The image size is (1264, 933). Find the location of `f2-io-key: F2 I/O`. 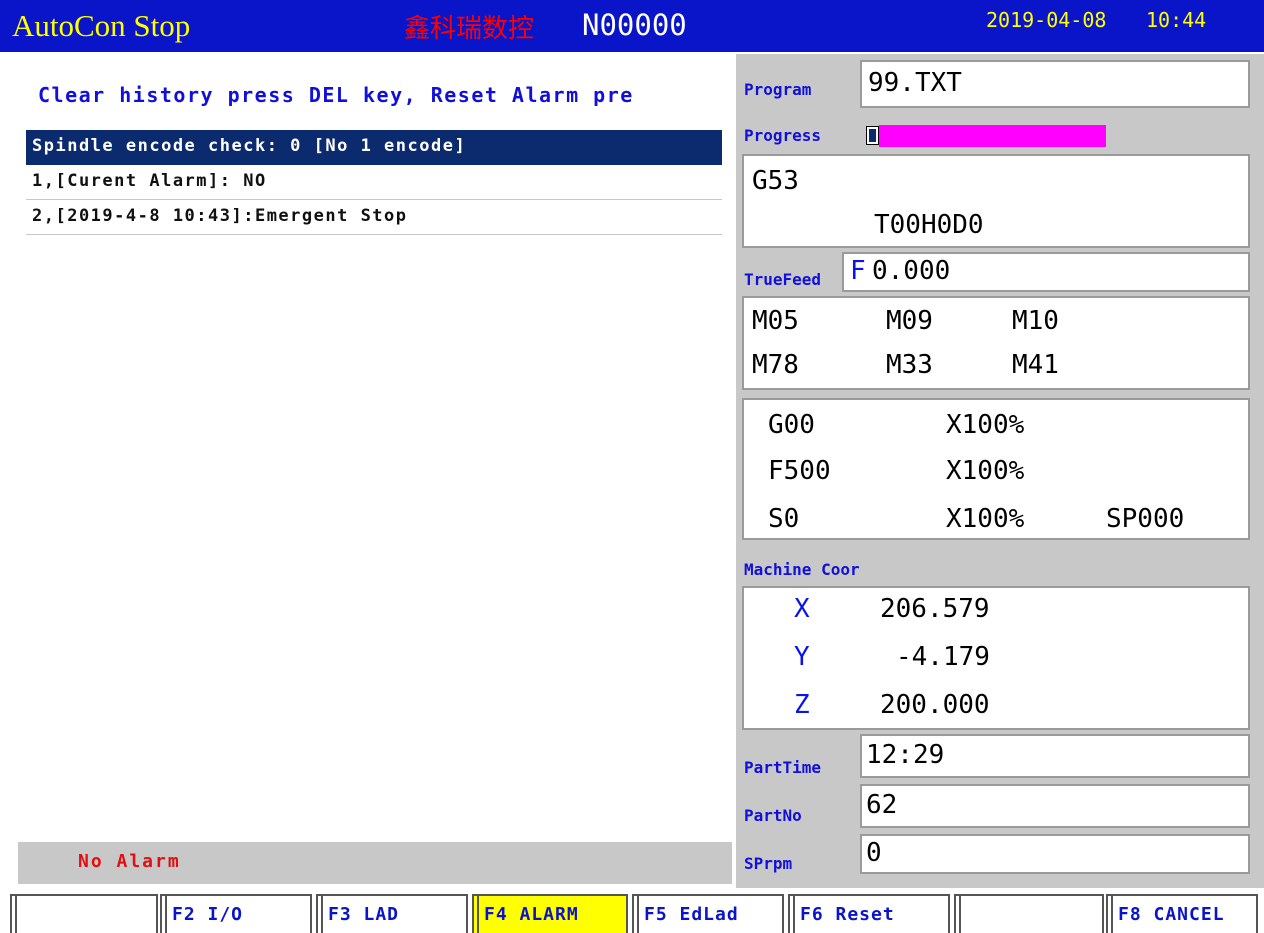

f2-io-key: F2 I/O is located at coordinates (236, 913).